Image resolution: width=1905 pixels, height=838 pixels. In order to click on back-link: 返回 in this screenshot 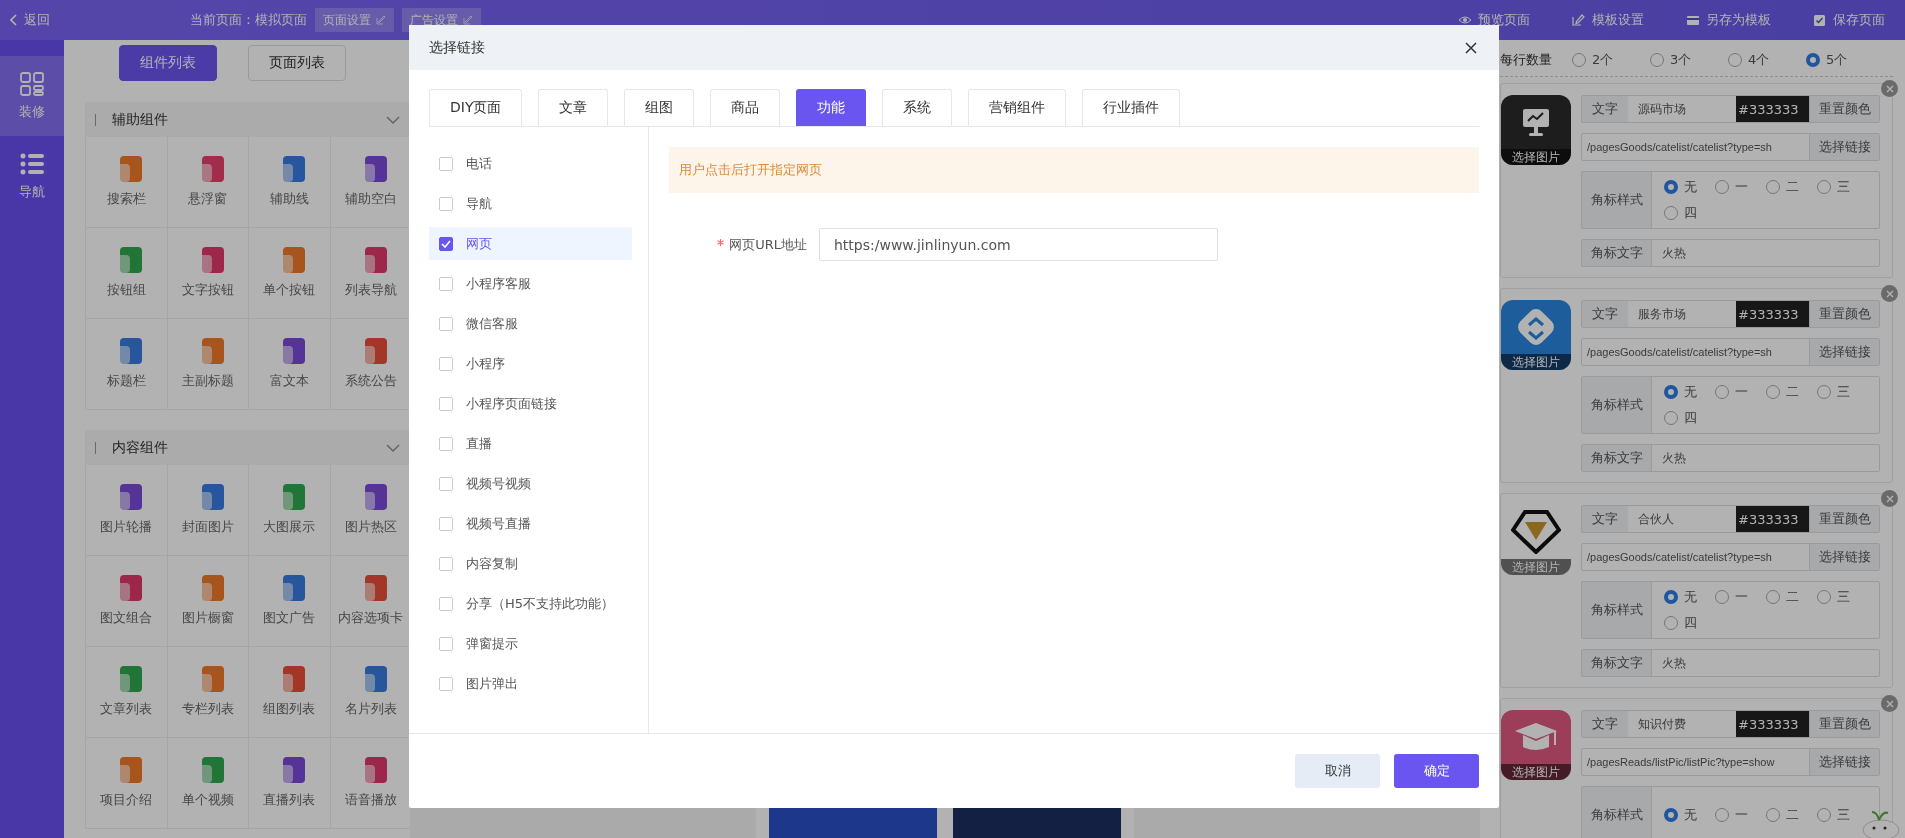, I will do `click(30, 20)`.